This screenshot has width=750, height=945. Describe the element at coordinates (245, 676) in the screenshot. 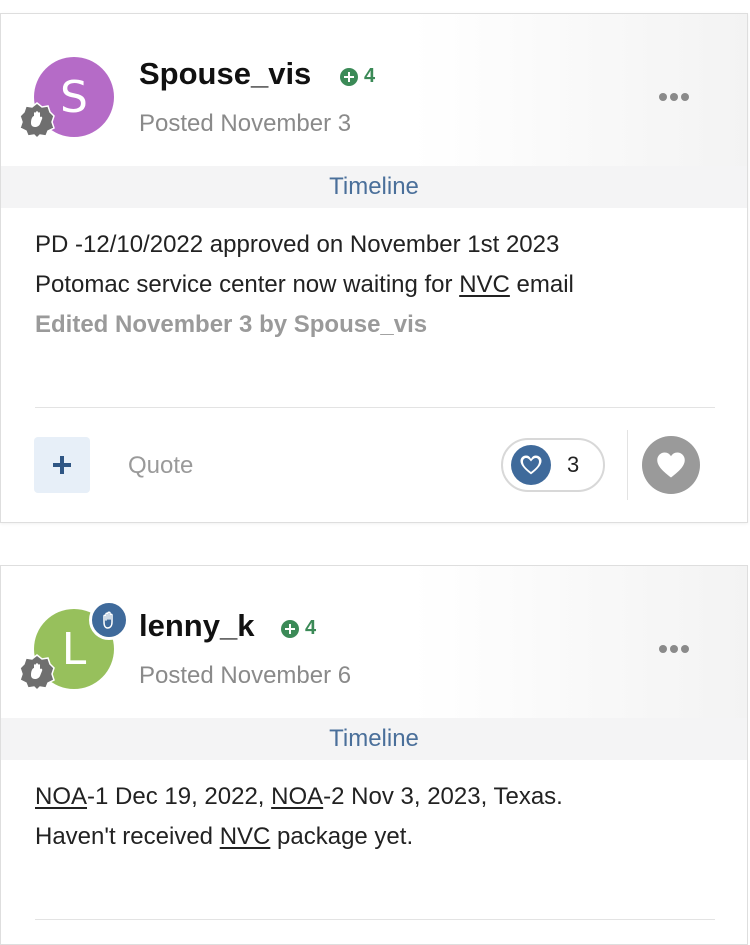

I see `posted-date: Posted November 6` at that location.